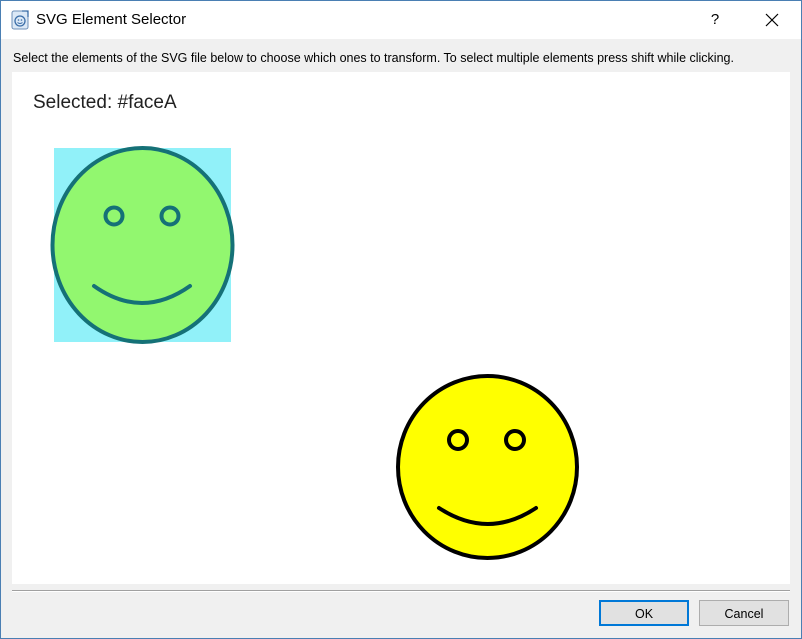 This screenshot has width=802, height=639. Describe the element at coordinates (401, 591) in the screenshot. I see `divider` at that location.